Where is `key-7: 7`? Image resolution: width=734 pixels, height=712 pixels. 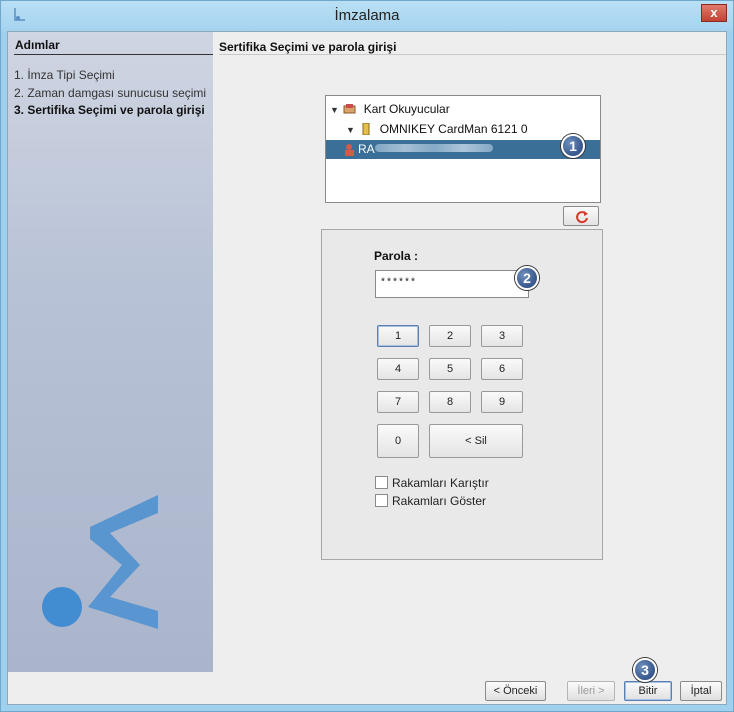 key-7: 7 is located at coordinates (398, 402).